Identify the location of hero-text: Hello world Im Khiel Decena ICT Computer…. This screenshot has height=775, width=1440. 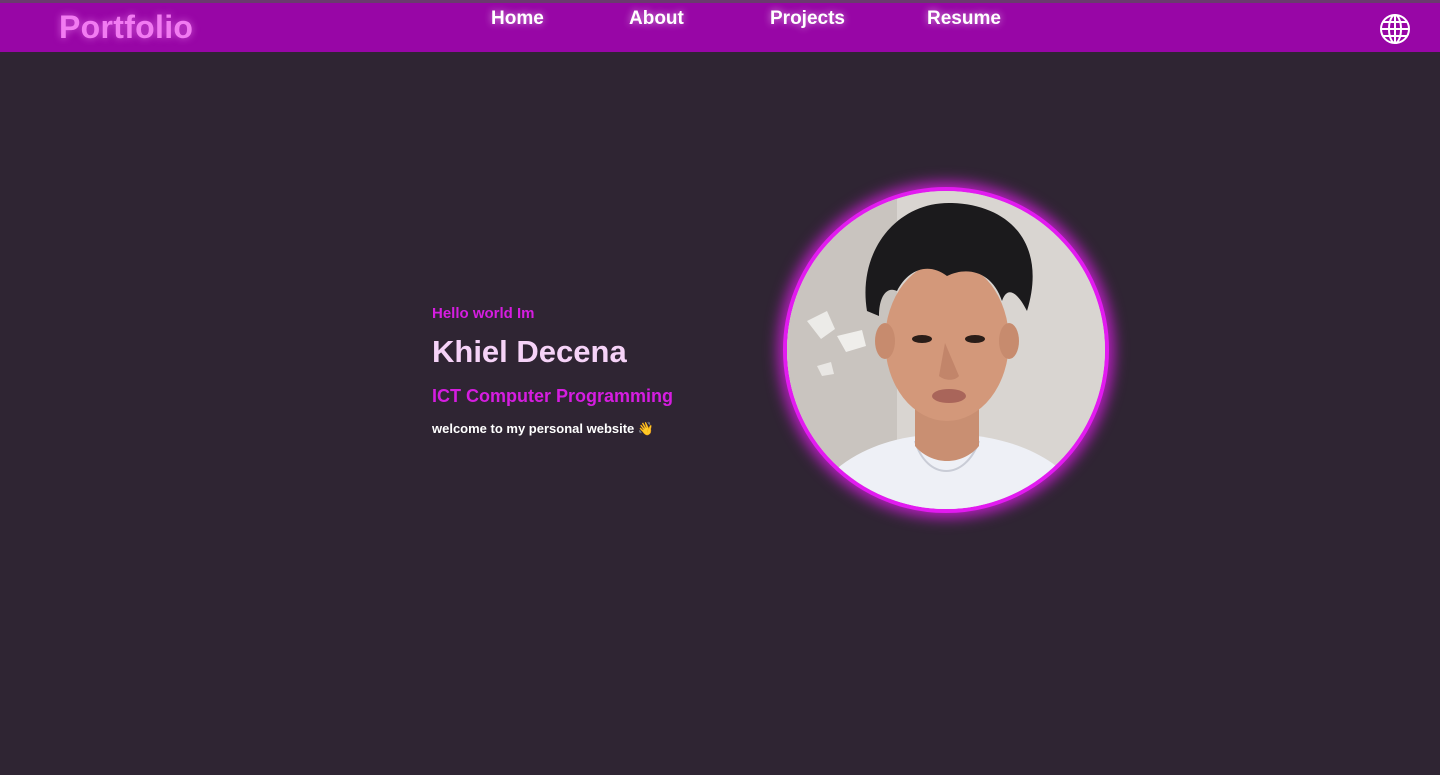
(592, 371).